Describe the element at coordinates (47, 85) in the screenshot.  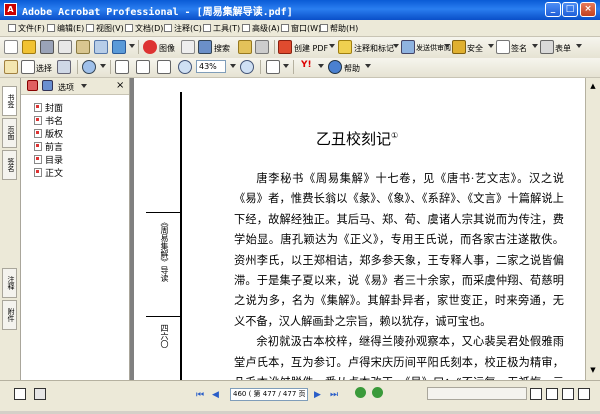
I see `delete-bookmark-icon` at that location.